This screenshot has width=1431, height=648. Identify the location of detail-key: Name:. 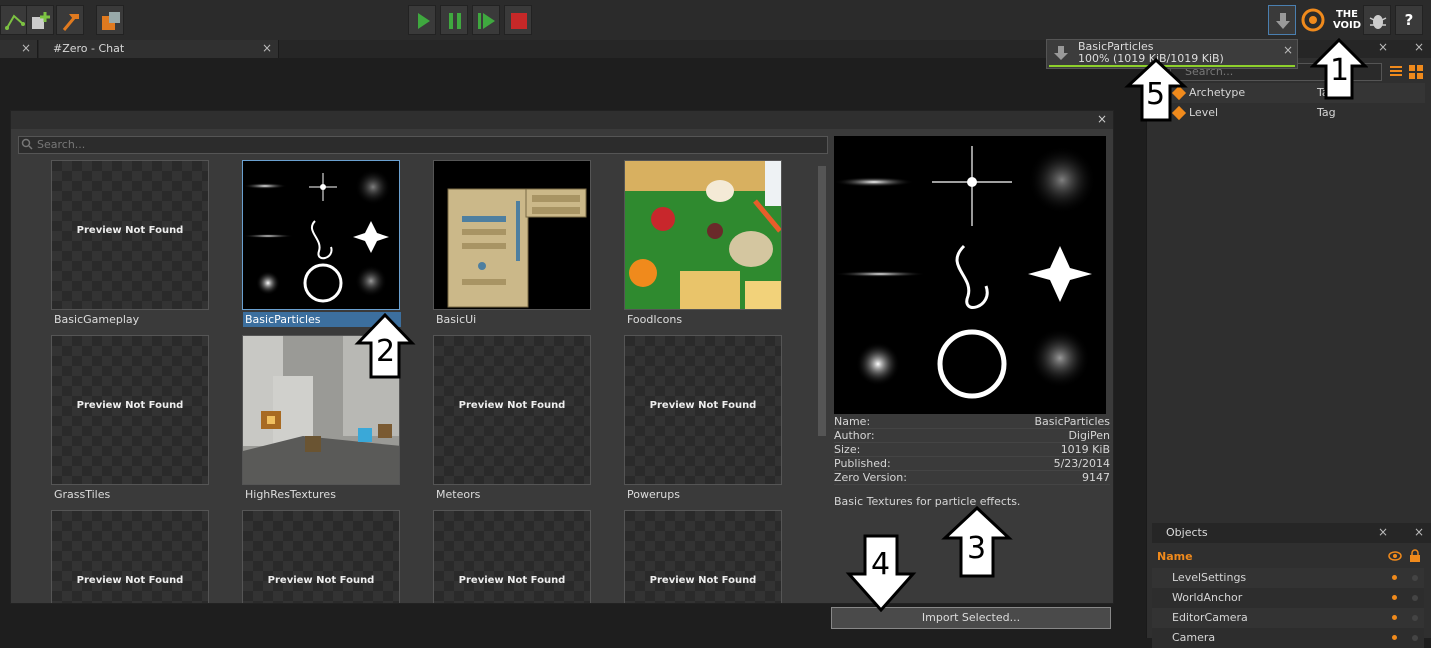
(852, 421).